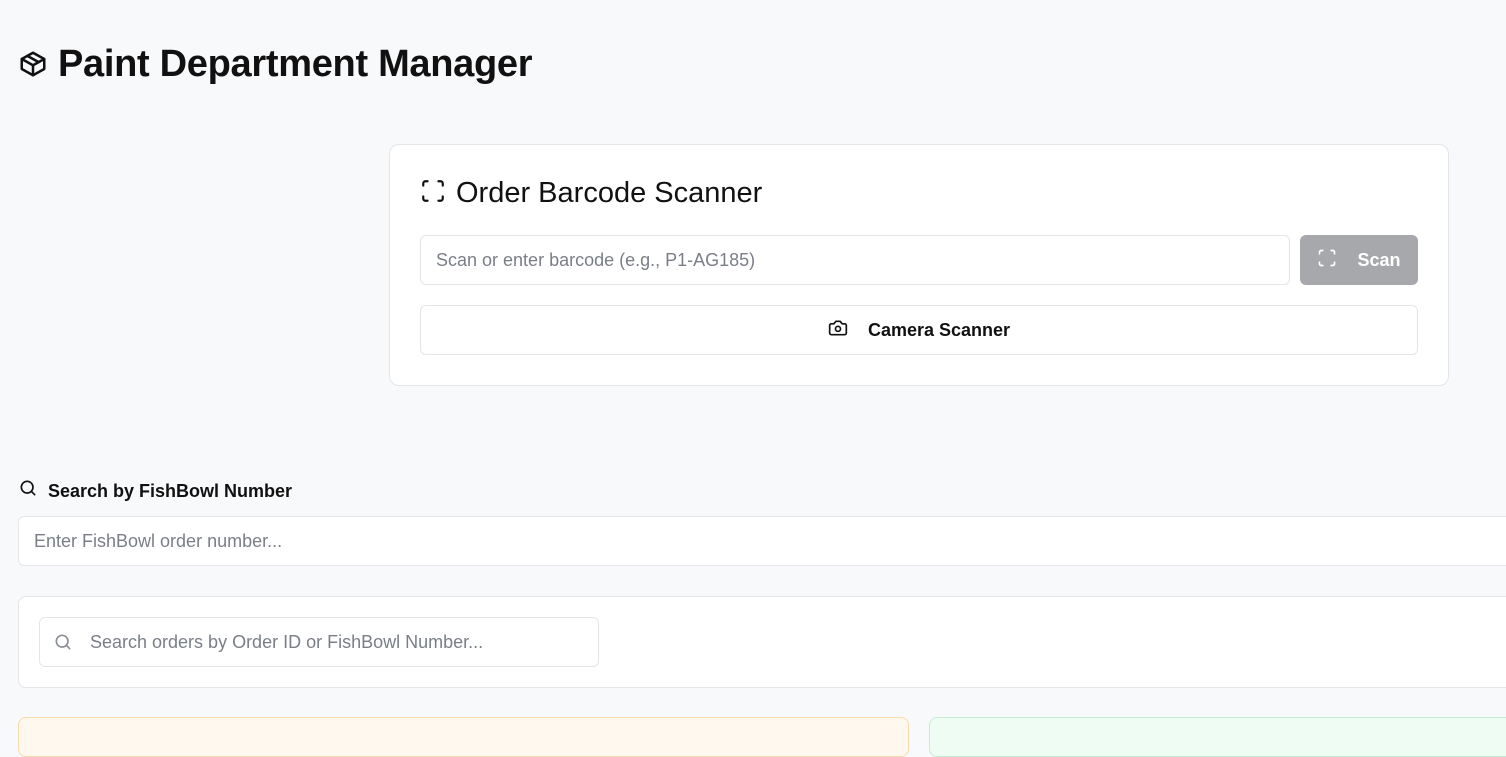  Describe the element at coordinates (762, 541) in the screenshot. I see `fishbowl-number-input` at that location.